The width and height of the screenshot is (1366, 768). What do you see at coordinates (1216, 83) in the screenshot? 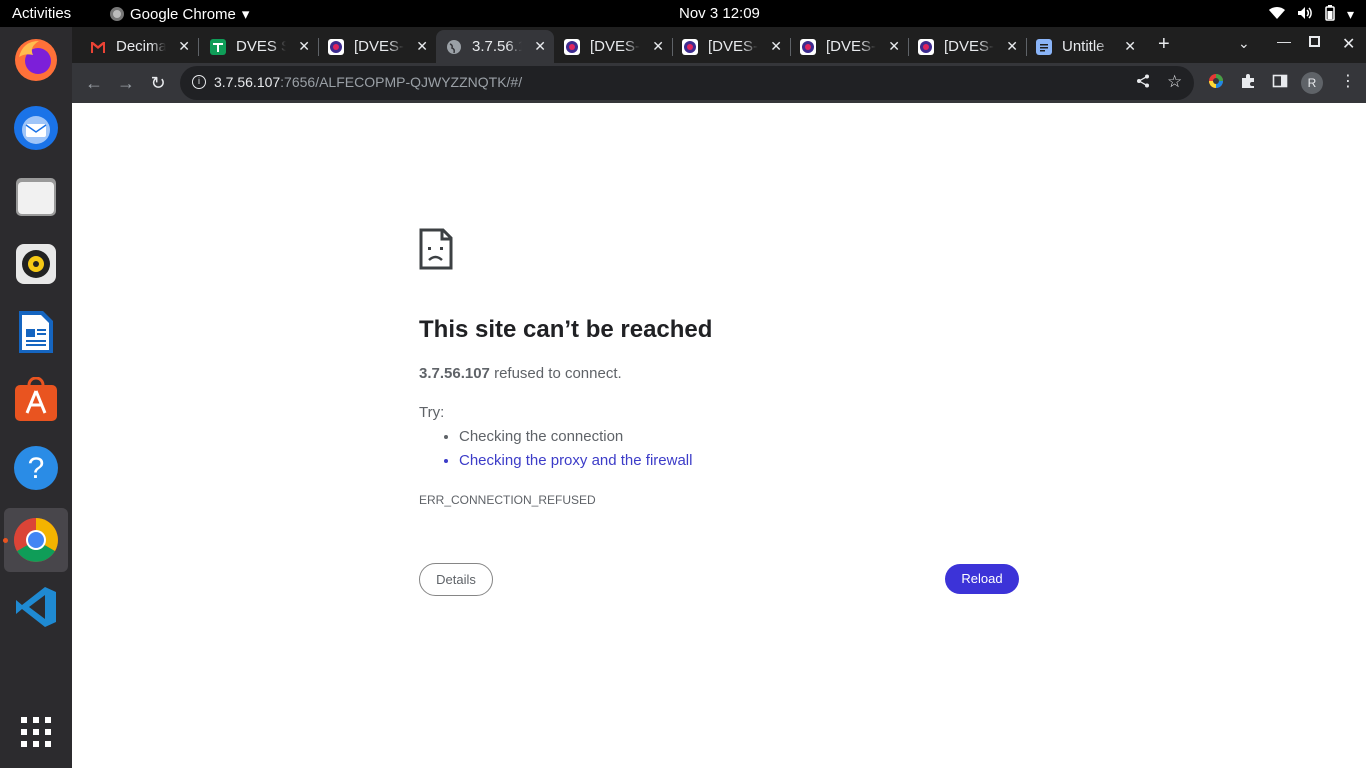
I see `color-extension-icon` at bounding box center [1216, 83].